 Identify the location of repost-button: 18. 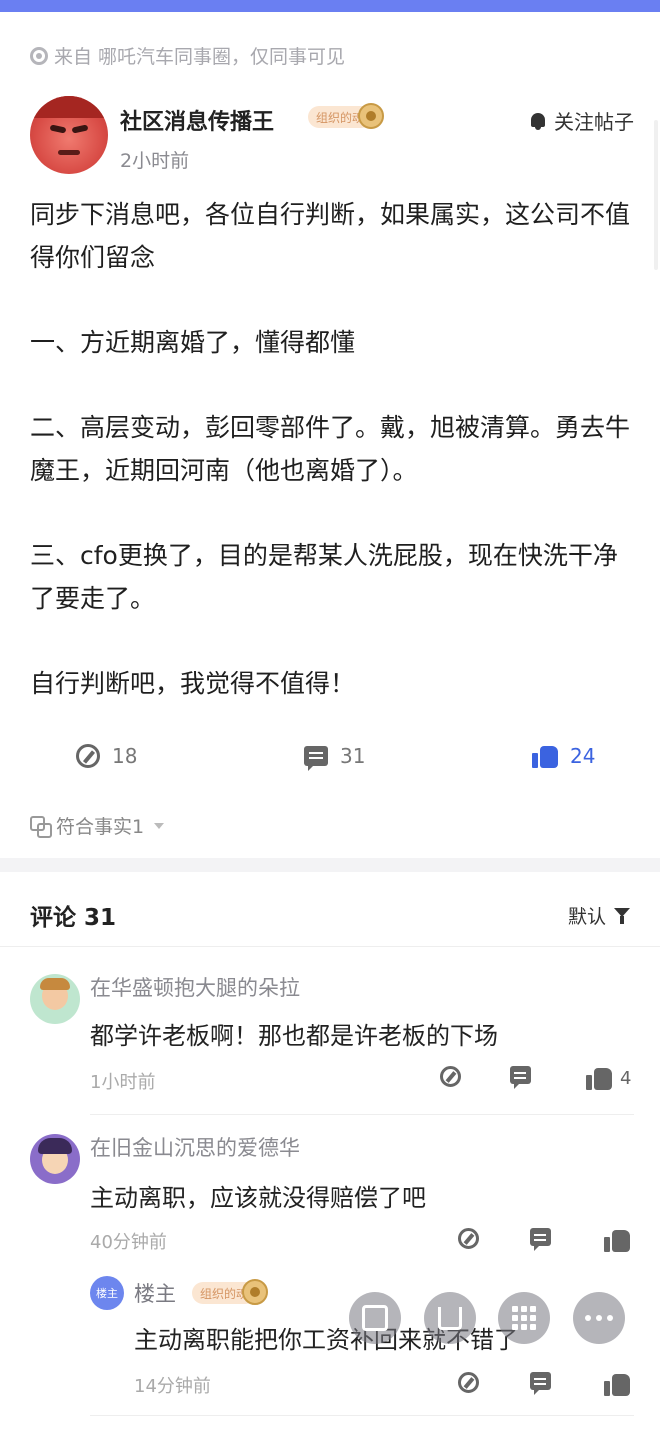
(106, 756).